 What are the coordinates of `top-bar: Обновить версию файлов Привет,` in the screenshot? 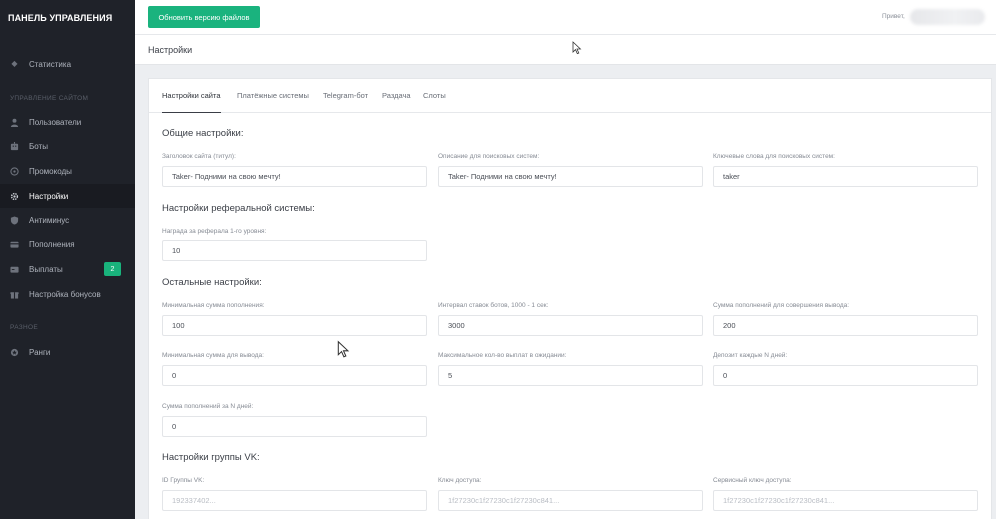 It's located at (565, 17).